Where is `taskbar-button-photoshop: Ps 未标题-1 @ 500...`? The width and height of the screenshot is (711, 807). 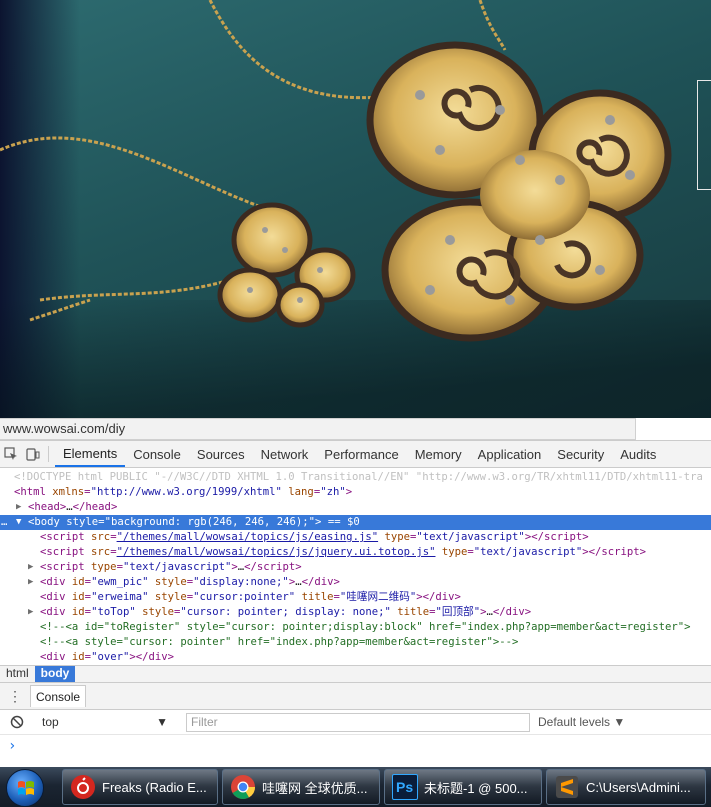 taskbar-button-photoshop: Ps 未标题-1 @ 500... is located at coordinates (463, 787).